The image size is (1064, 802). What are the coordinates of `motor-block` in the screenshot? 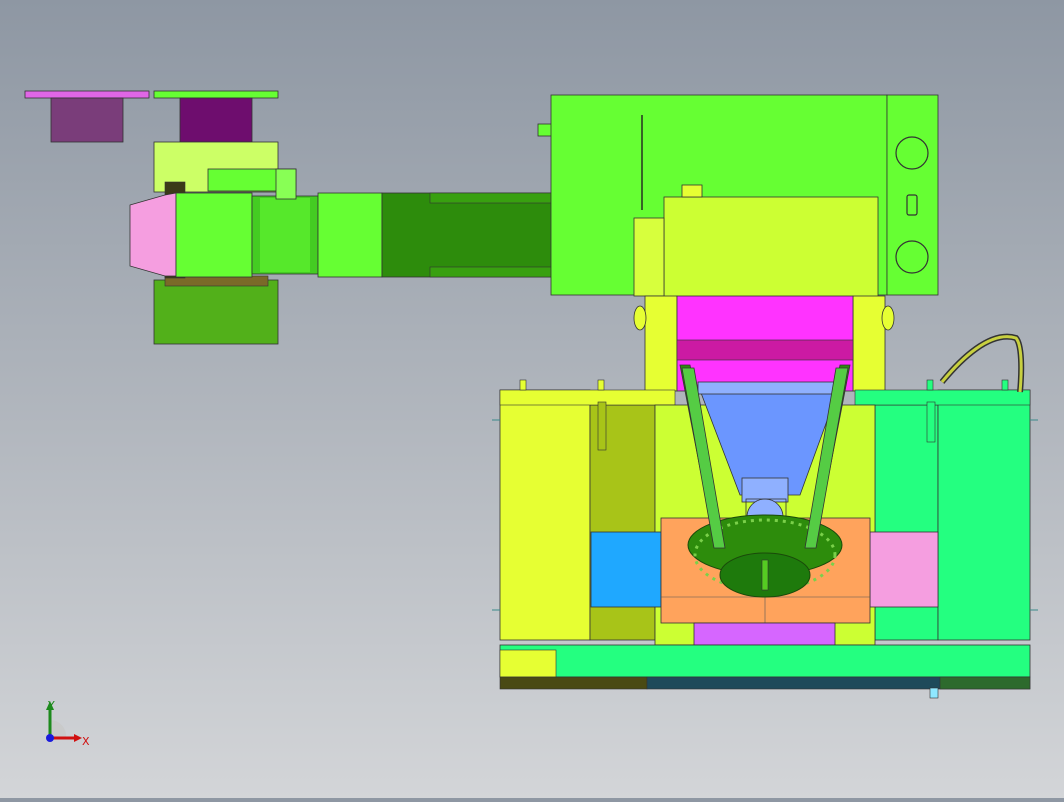 It's located at (771, 247).